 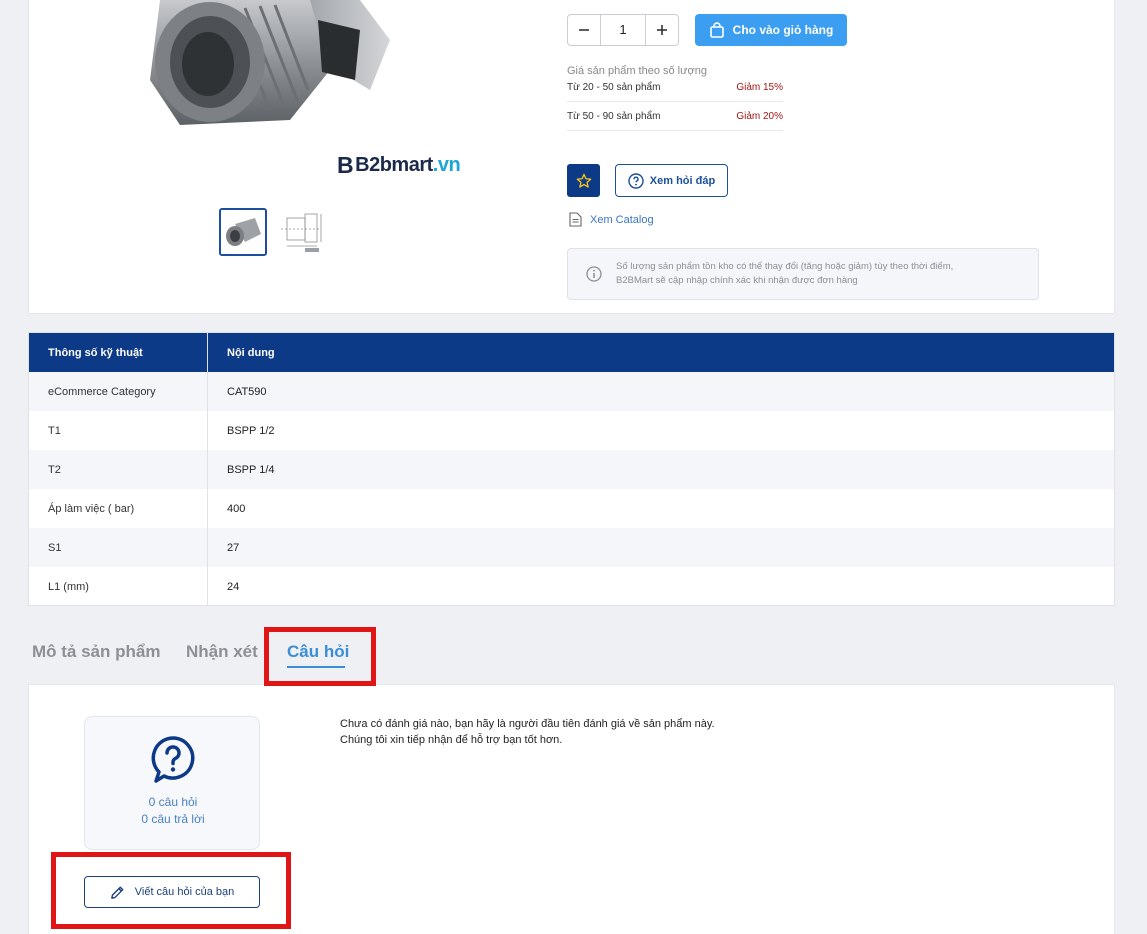 What do you see at coordinates (301, 232) in the screenshot?
I see `thumbnail-drawing` at bounding box center [301, 232].